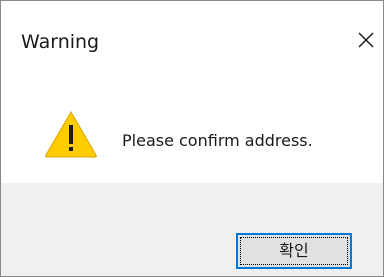 This screenshot has height=277, width=384. Describe the element at coordinates (217, 140) in the screenshot. I see `warning-message: Please confirm address.` at that location.